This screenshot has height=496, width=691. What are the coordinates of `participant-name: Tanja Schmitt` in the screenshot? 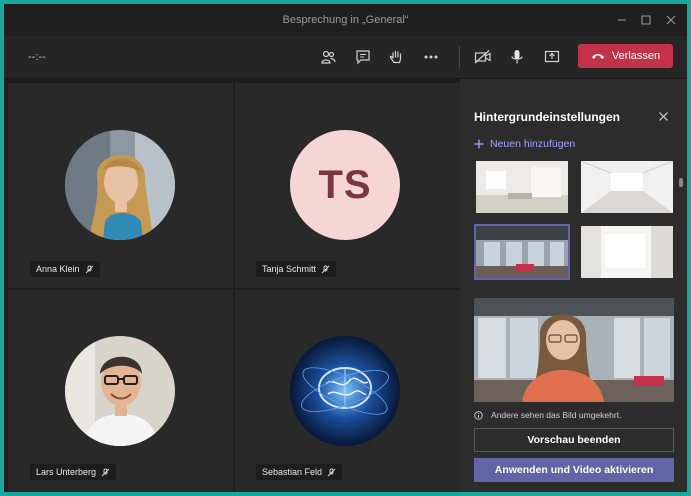 It's located at (289, 269).